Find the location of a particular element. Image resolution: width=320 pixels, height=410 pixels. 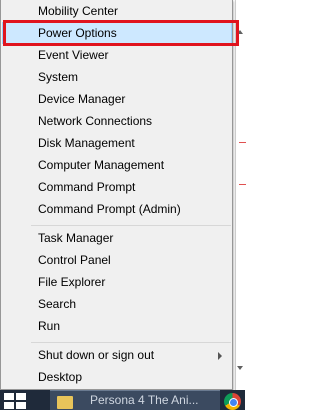

submenu-arrow-icon is located at coordinates (220, 356).